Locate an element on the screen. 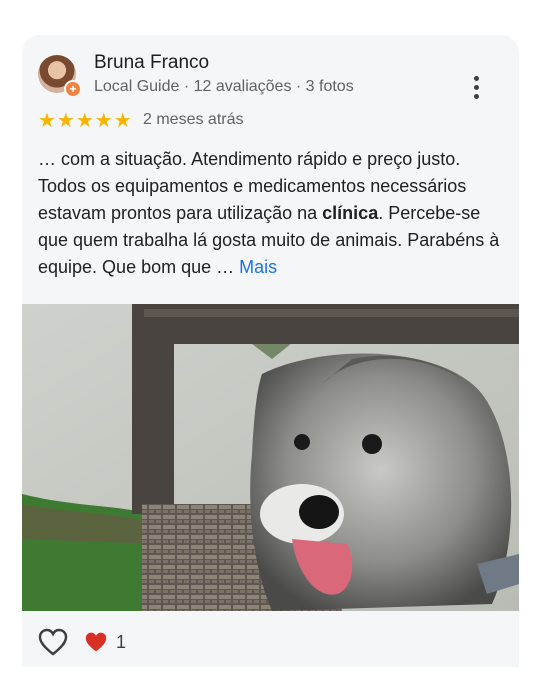 The height and width of the screenshot is (692, 540). review-age: 2 meses atrás is located at coordinates (193, 119).